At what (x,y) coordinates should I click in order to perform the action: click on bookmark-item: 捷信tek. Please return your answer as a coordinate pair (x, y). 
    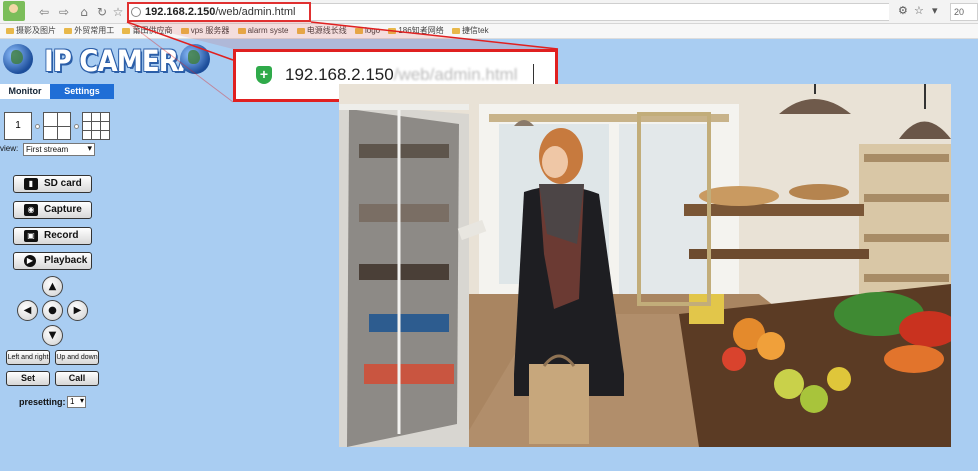
    Looking at the image, I should click on (470, 31).